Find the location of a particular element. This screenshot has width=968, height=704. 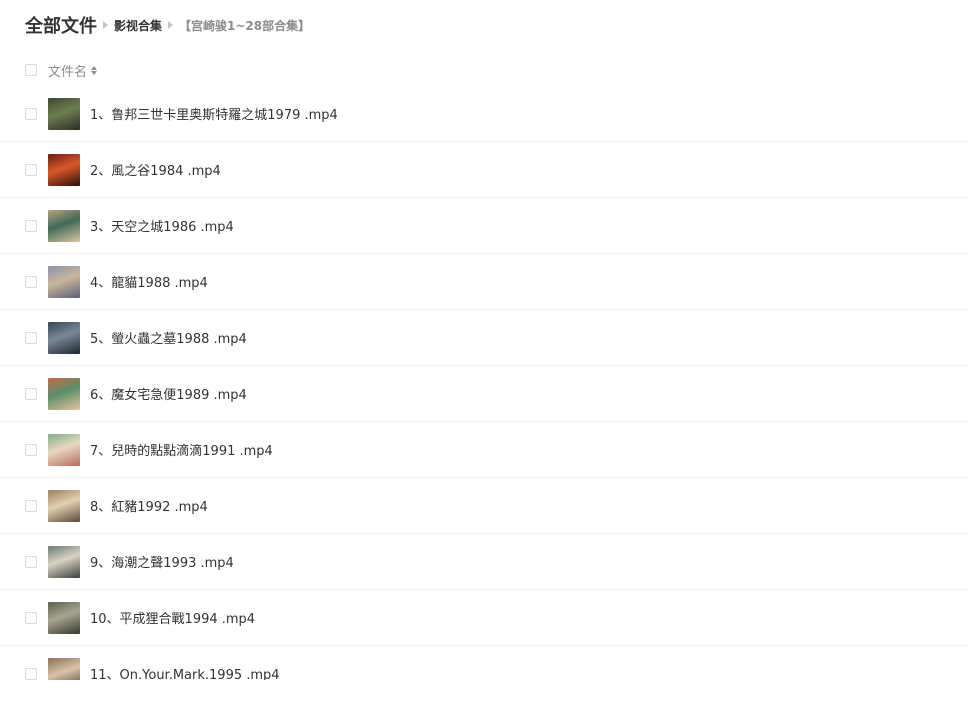

file-row: 10、平成狸合戰1994 .mp4 is located at coordinates (484, 618).